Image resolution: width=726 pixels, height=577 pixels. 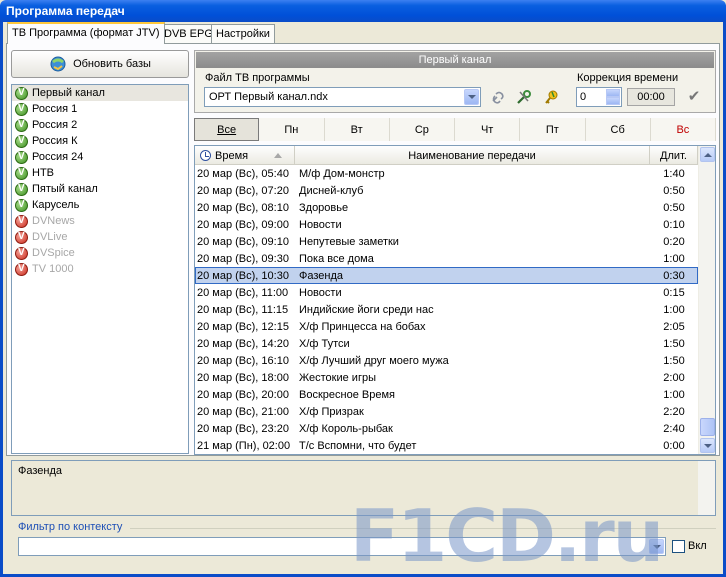 What do you see at coordinates (243, 258) in the screenshot?
I see `cell-time: 20 мар (Вс), 09:30` at bounding box center [243, 258].